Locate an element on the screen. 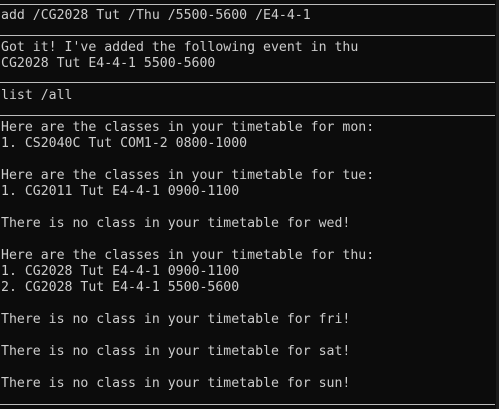 The width and height of the screenshot is (499, 409). divider-top is located at coordinates (247, 4).